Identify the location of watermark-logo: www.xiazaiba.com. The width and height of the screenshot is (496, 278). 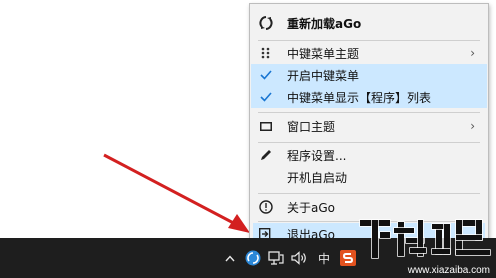
(426, 245).